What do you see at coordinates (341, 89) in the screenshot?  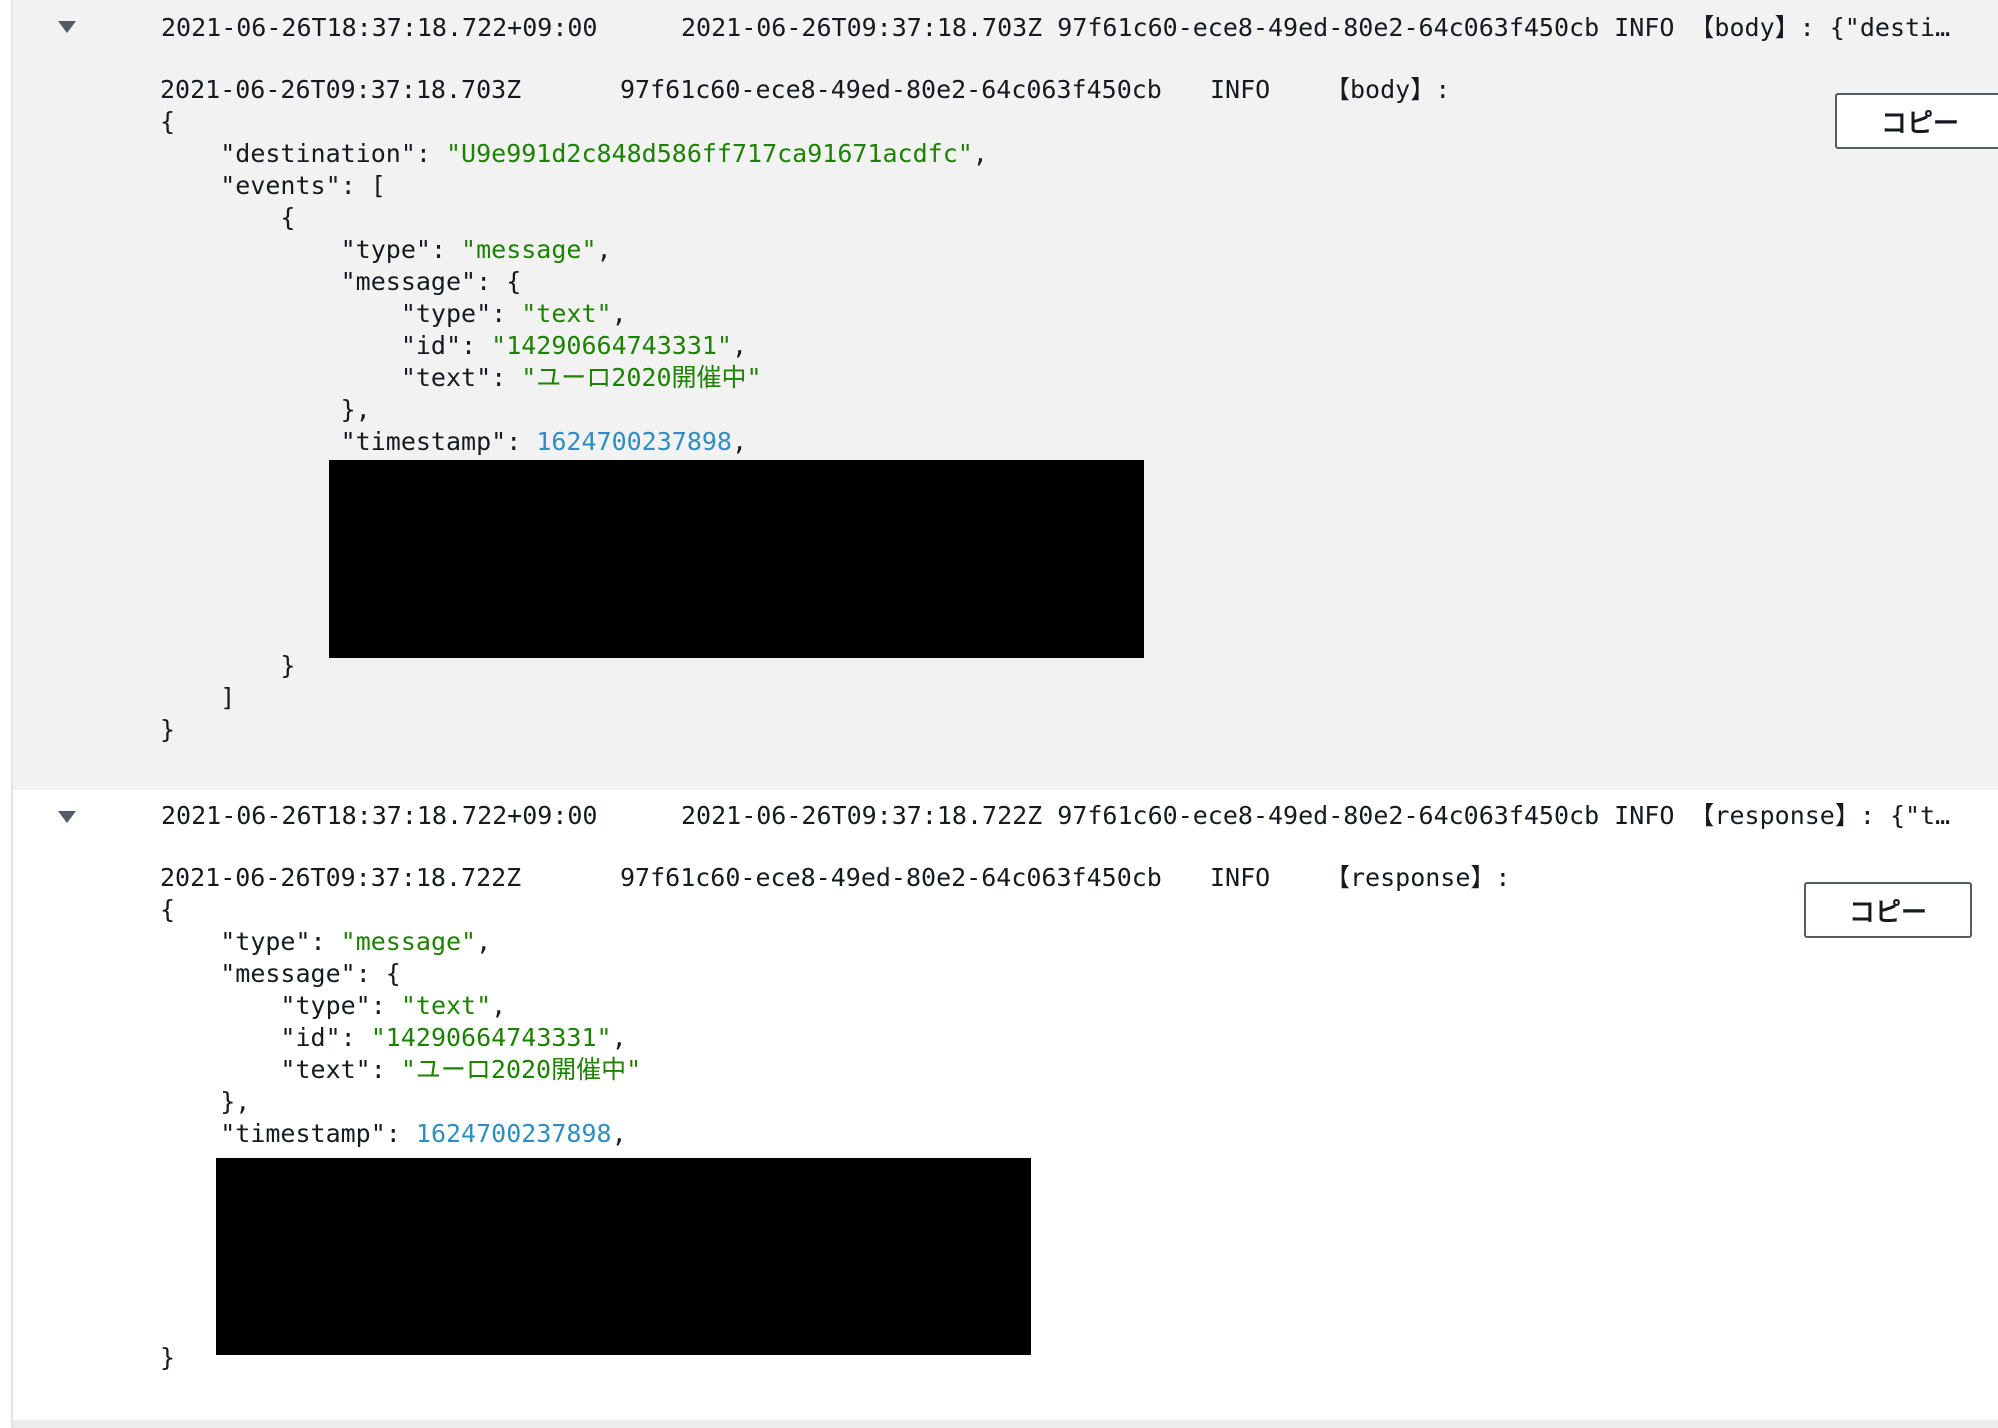 I see `log-line-timestamp: 2021-06-26T09:37:18.703Z` at bounding box center [341, 89].